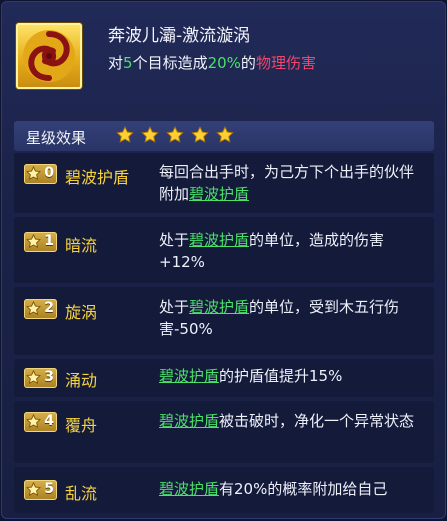 The height and width of the screenshot is (521, 447). I want to click on star-effect-row: 5 乱流 碧波护盾有20%的概率附加给自己, so click(224, 490).